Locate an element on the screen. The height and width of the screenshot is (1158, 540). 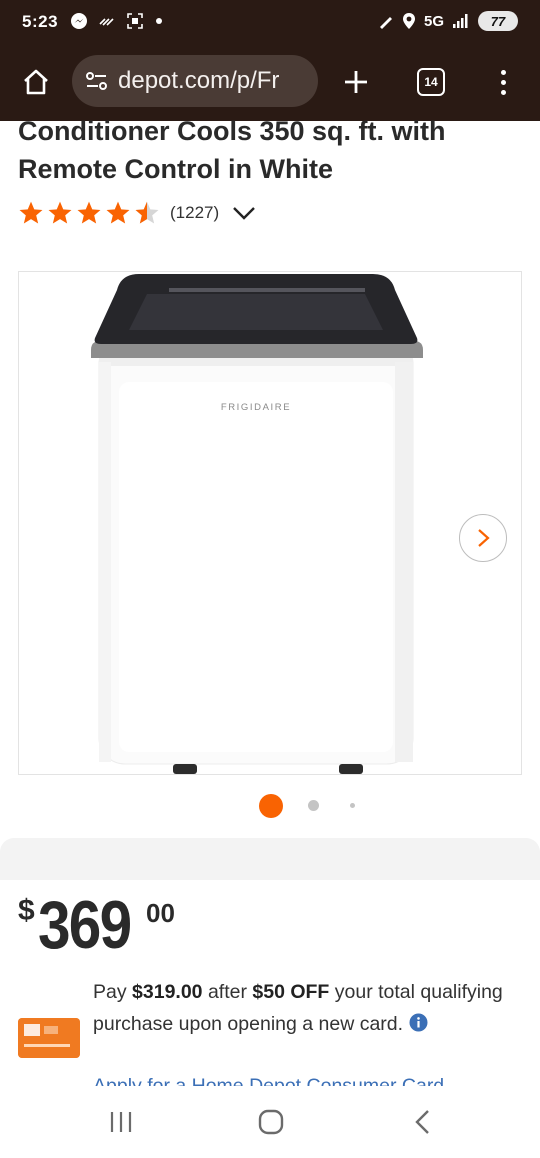
pagination-dot-active is located at coordinates (271, 806).